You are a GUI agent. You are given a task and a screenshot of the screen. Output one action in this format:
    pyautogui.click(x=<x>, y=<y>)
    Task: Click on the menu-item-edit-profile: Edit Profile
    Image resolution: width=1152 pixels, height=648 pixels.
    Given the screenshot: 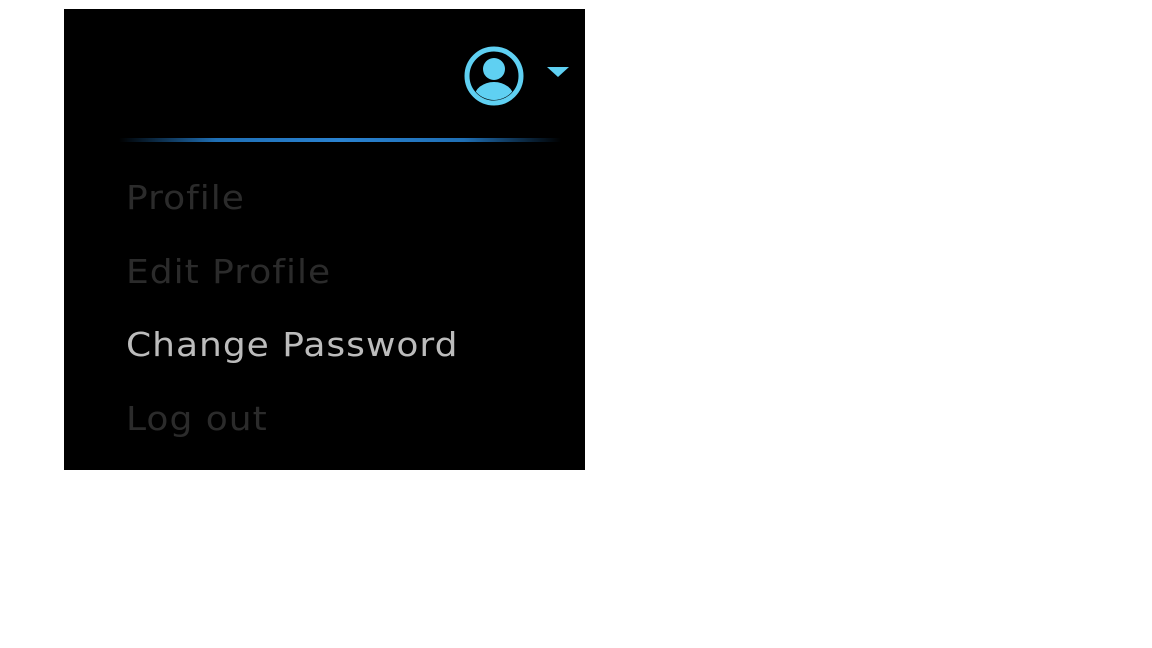 What is the action you would take?
    pyautogui.click(x=292, y=288)
    